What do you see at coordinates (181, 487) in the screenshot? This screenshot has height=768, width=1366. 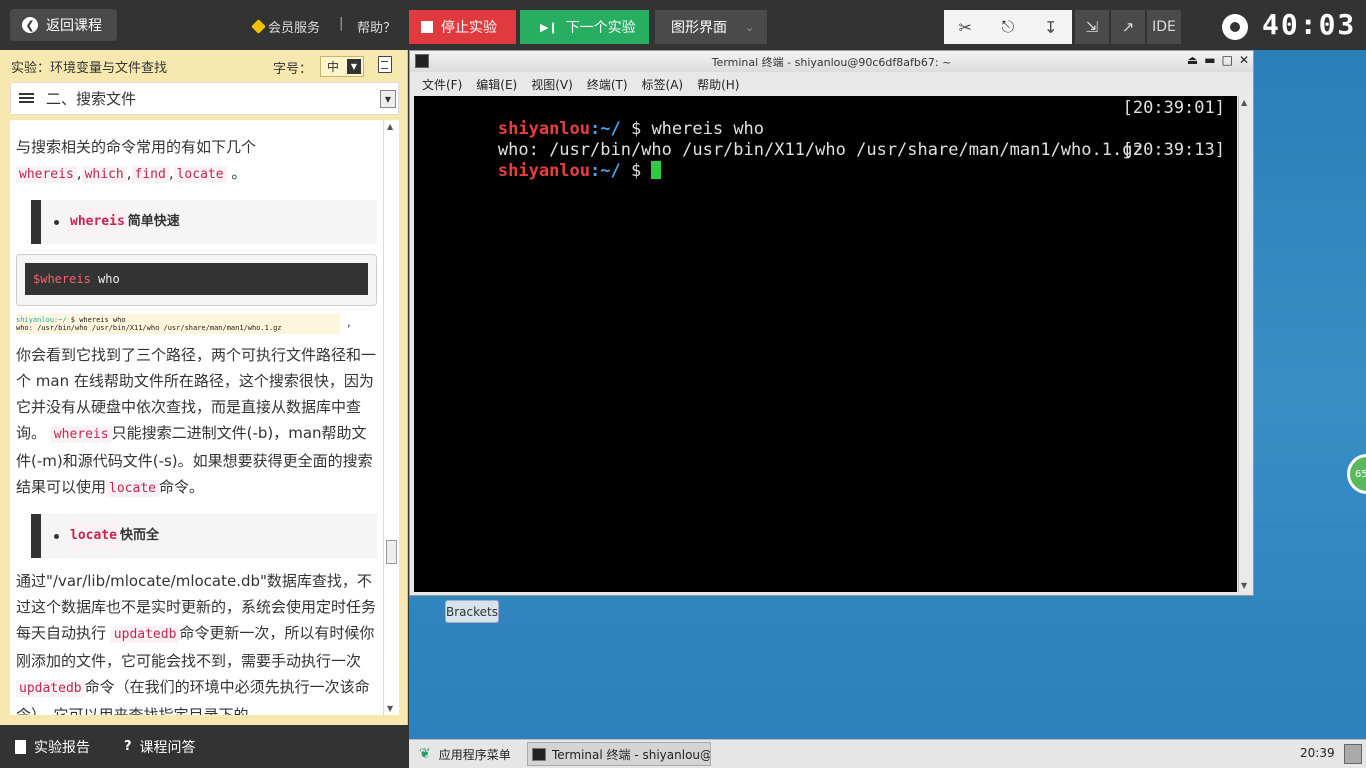 I see `text: 命令。` at bounding box center [181, 487].